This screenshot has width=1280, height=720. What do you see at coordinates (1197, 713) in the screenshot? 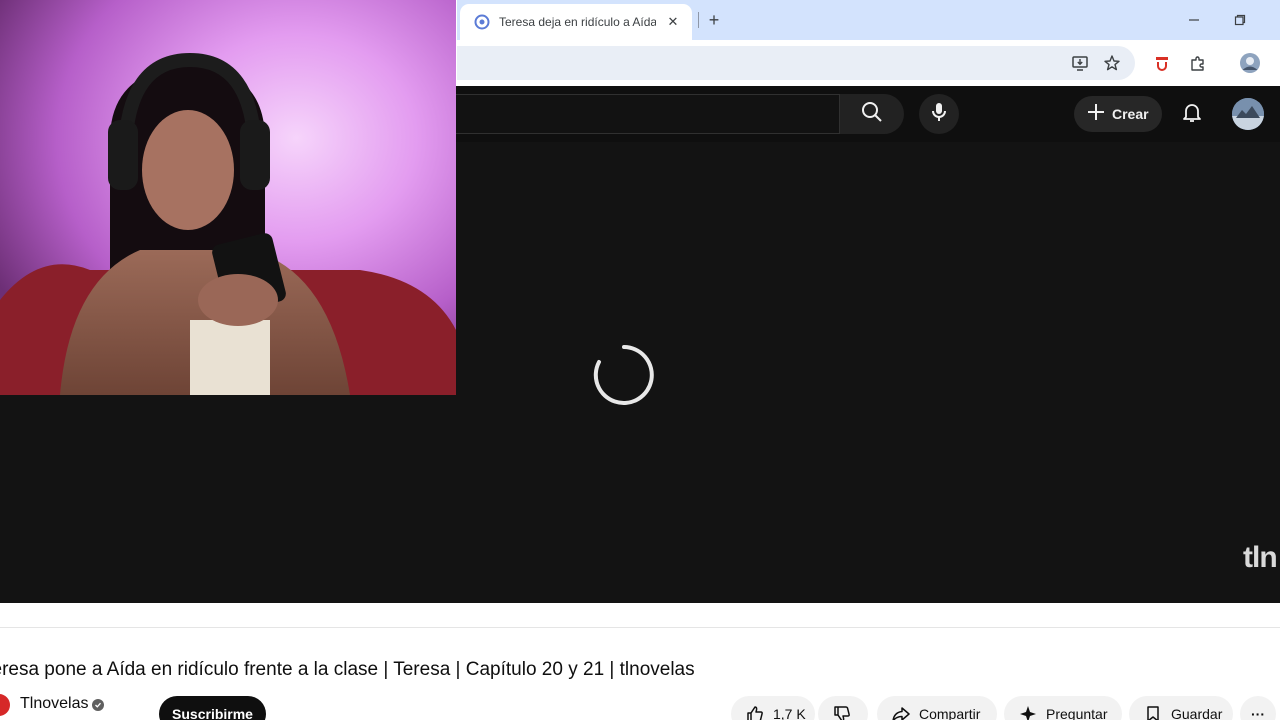
I see `save-label: Guardar` at bounding box center [1197, 713].